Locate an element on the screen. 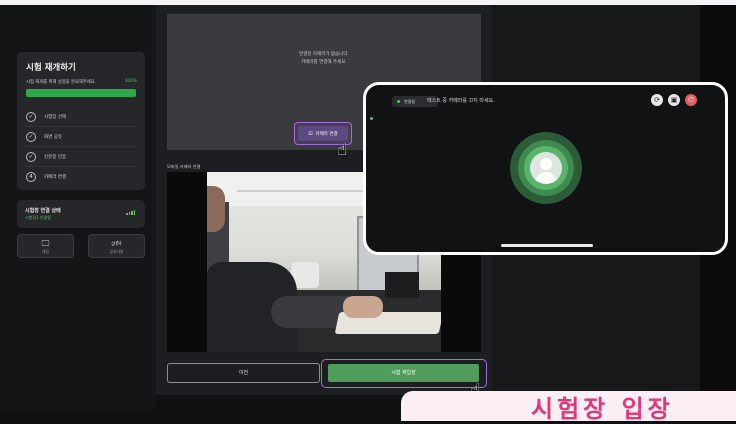  connect-camera-label: 카메라 연결 is located at coordinates (326, 134).